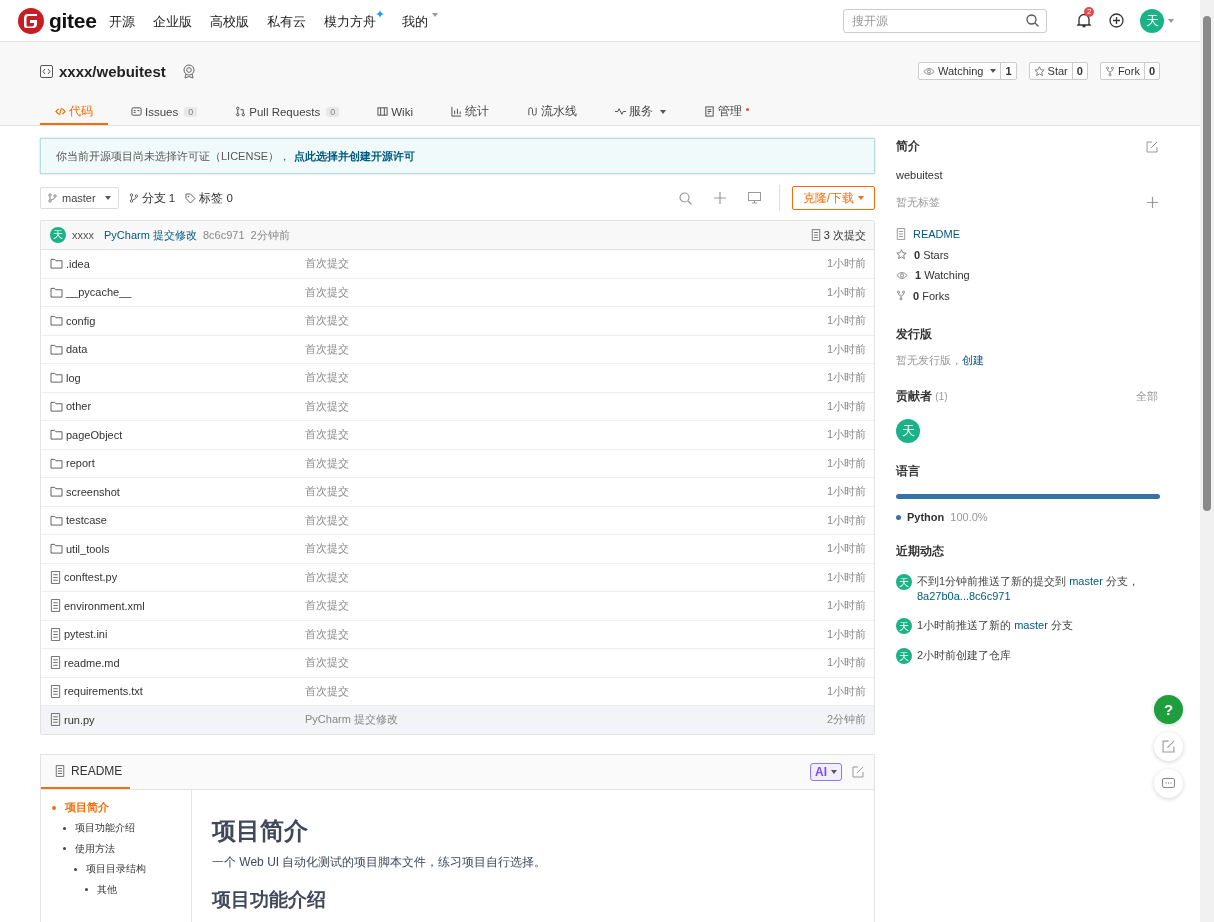 The width and height of the screenshot is (1214, 922). Describe the element at coordinates (91, 577) in the screenshot. I see `file-name: conftest.py` at that location.